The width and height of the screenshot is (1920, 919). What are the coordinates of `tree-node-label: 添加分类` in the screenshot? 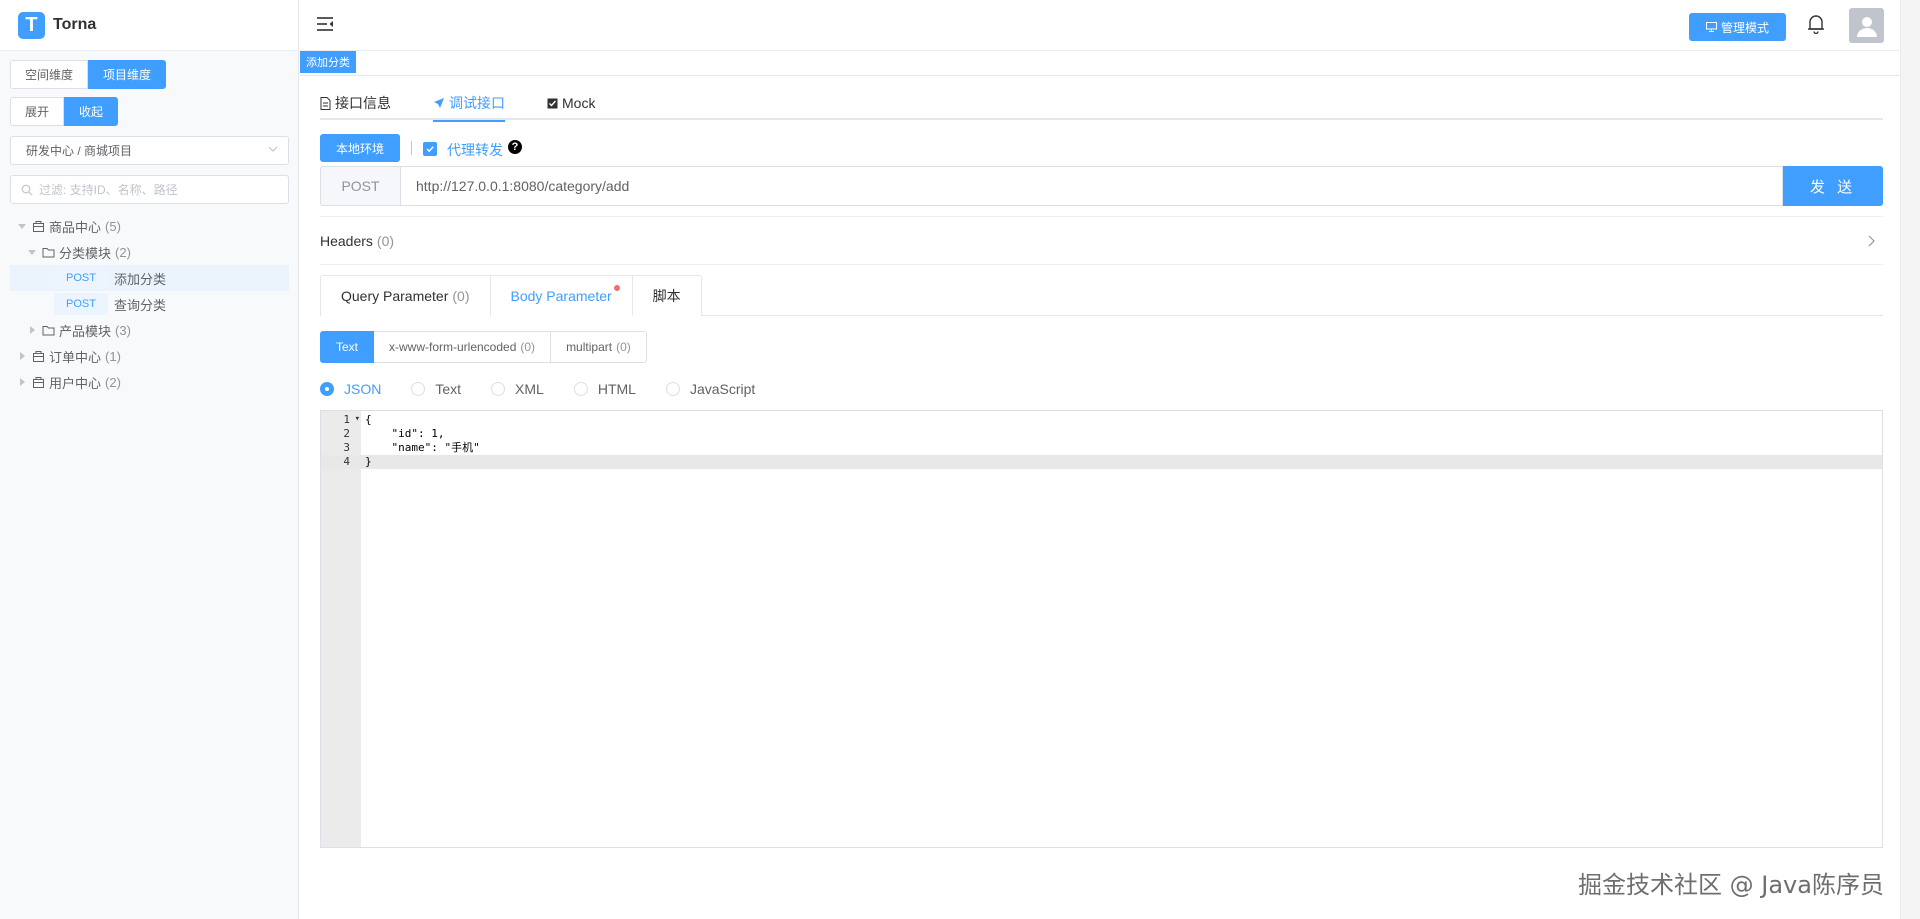 It's located at (139, 279).